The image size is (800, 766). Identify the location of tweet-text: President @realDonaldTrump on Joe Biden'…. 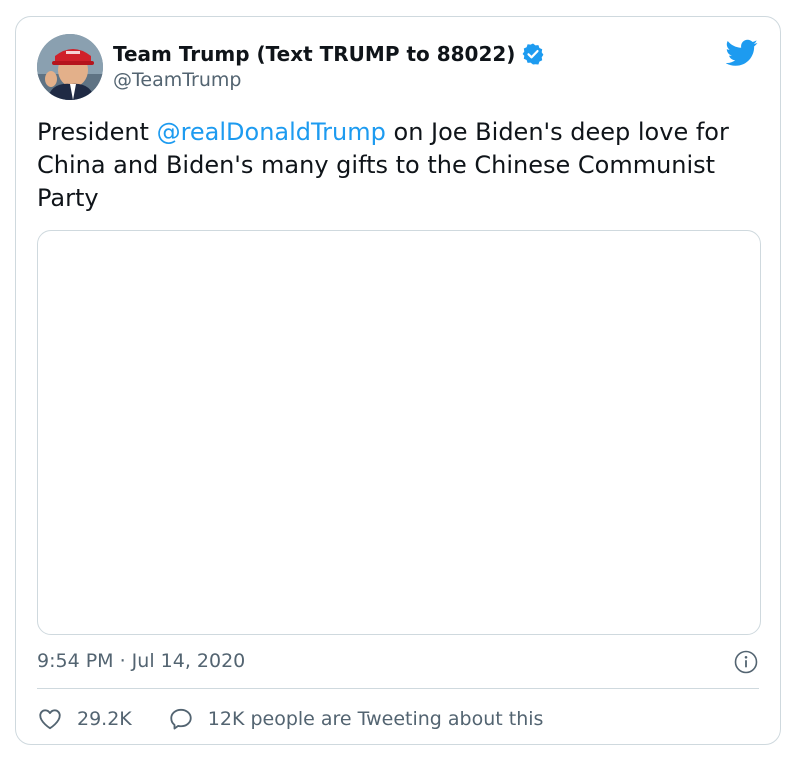
(402, 165).